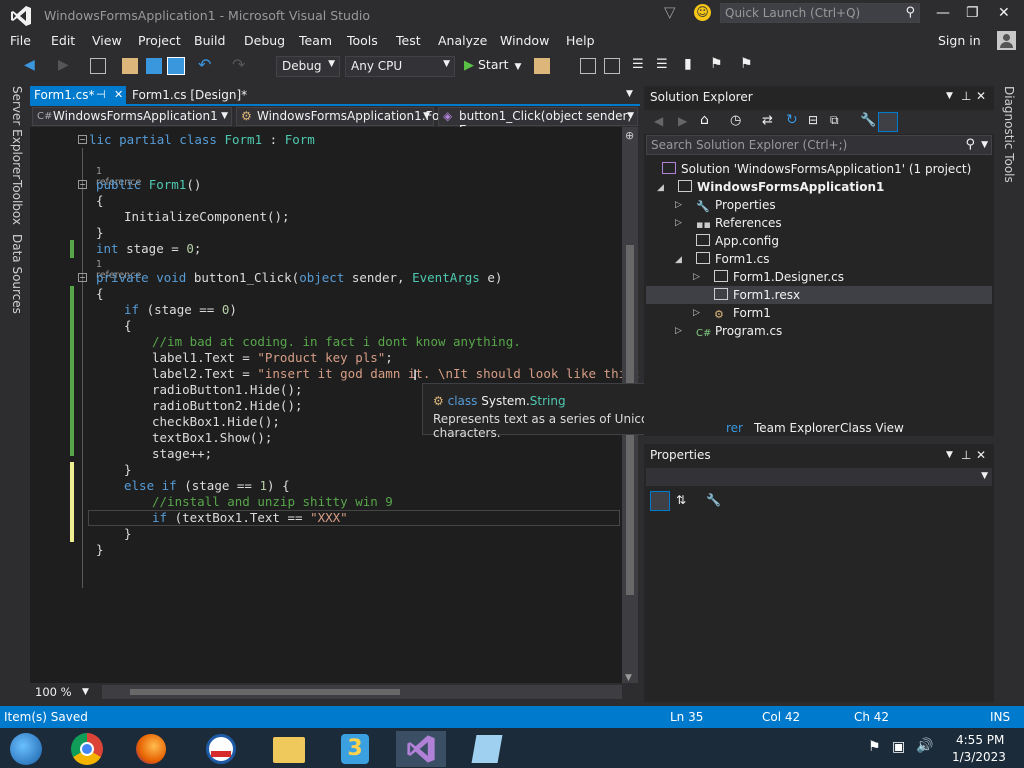  Describe the element at coordinates (63, 65) in the screenshot. I see `navigate-forward-icon: ▶` at that location.